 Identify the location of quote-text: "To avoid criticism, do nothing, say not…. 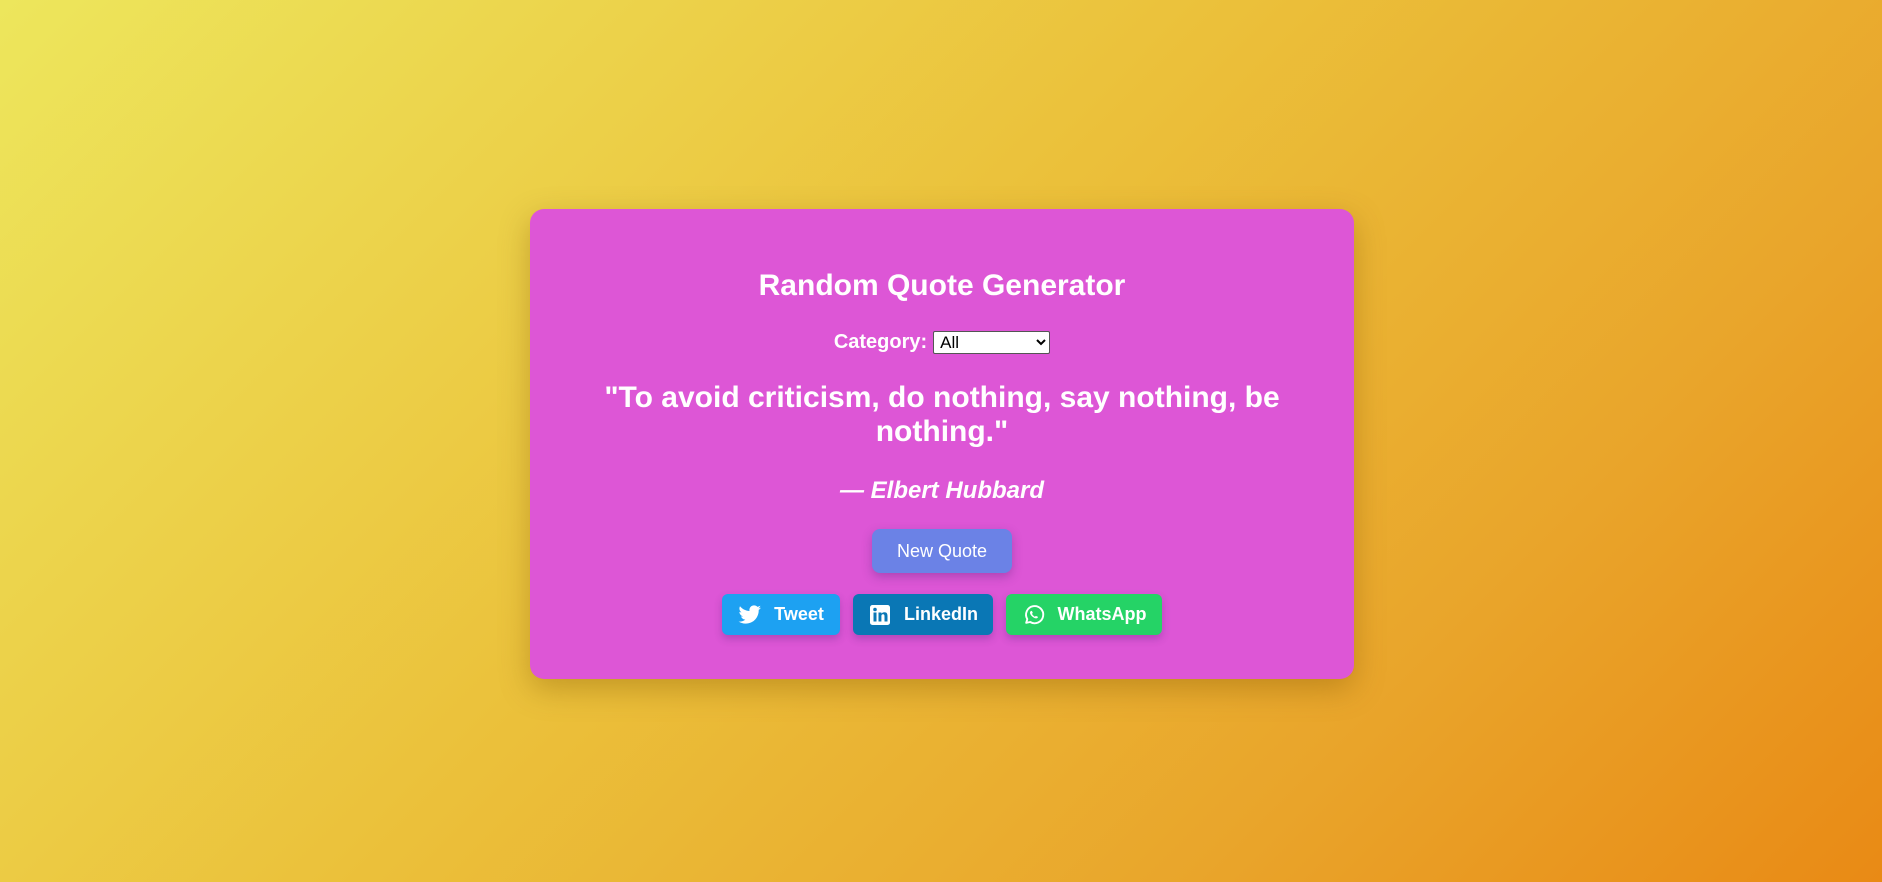
(942, 414).